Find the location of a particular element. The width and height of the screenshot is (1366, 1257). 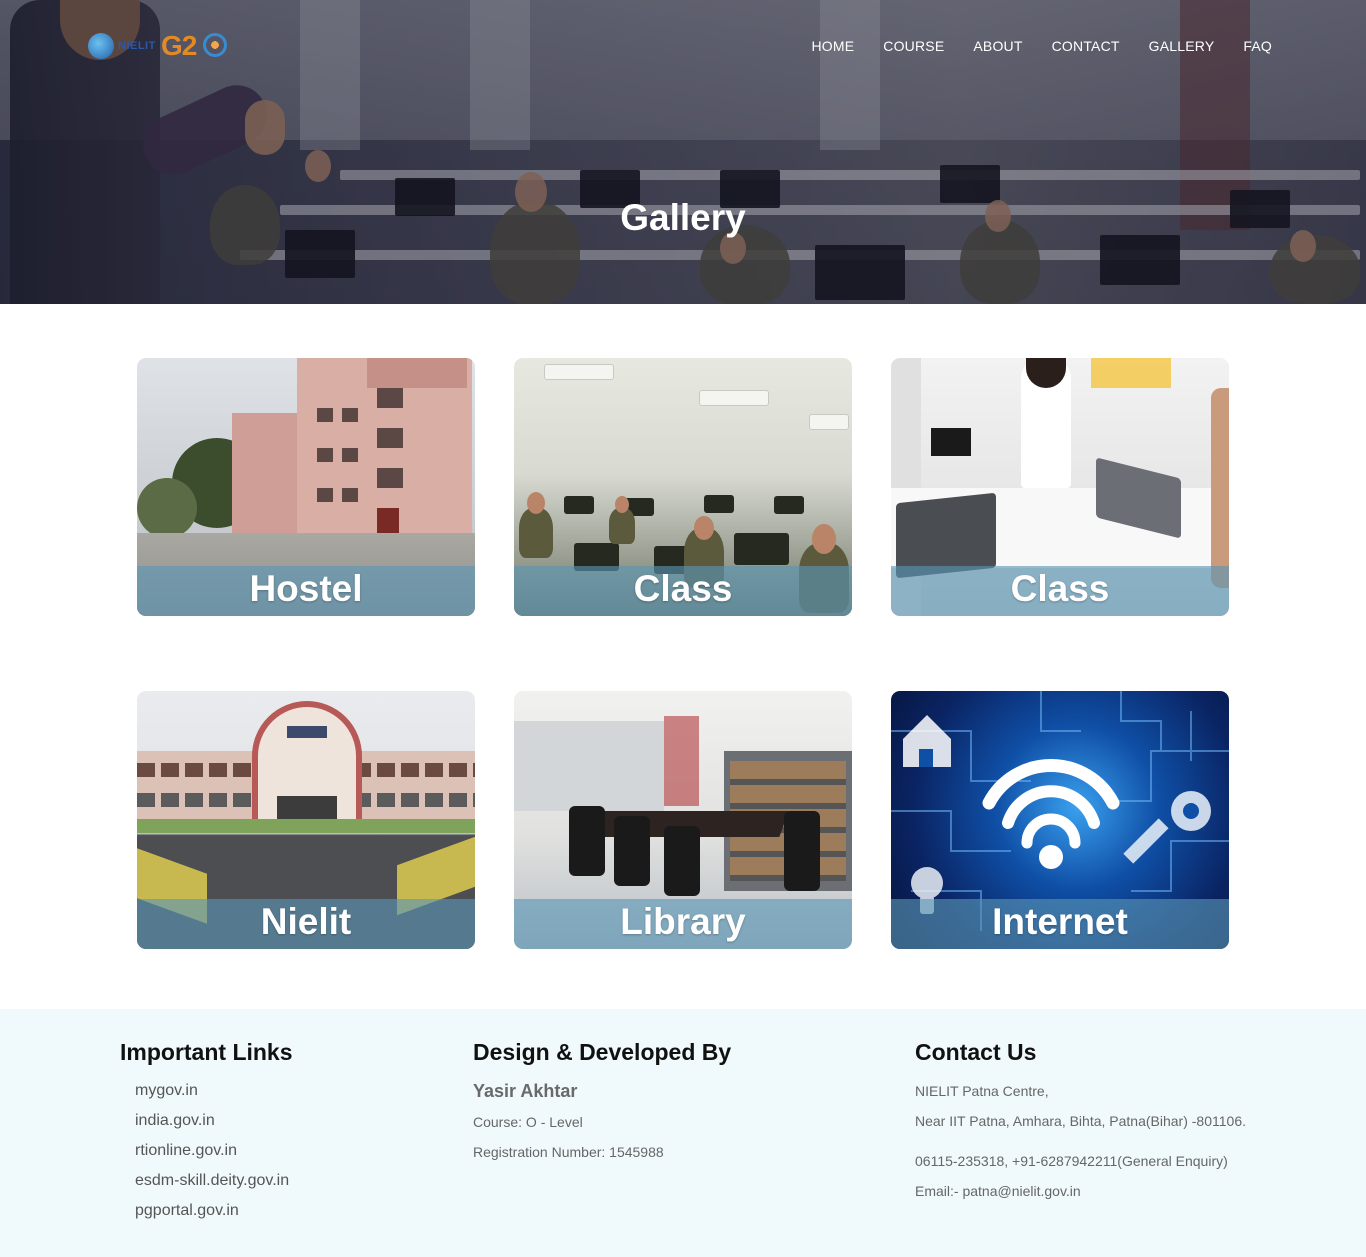

person-edge is located at coordinates (1220, 488).